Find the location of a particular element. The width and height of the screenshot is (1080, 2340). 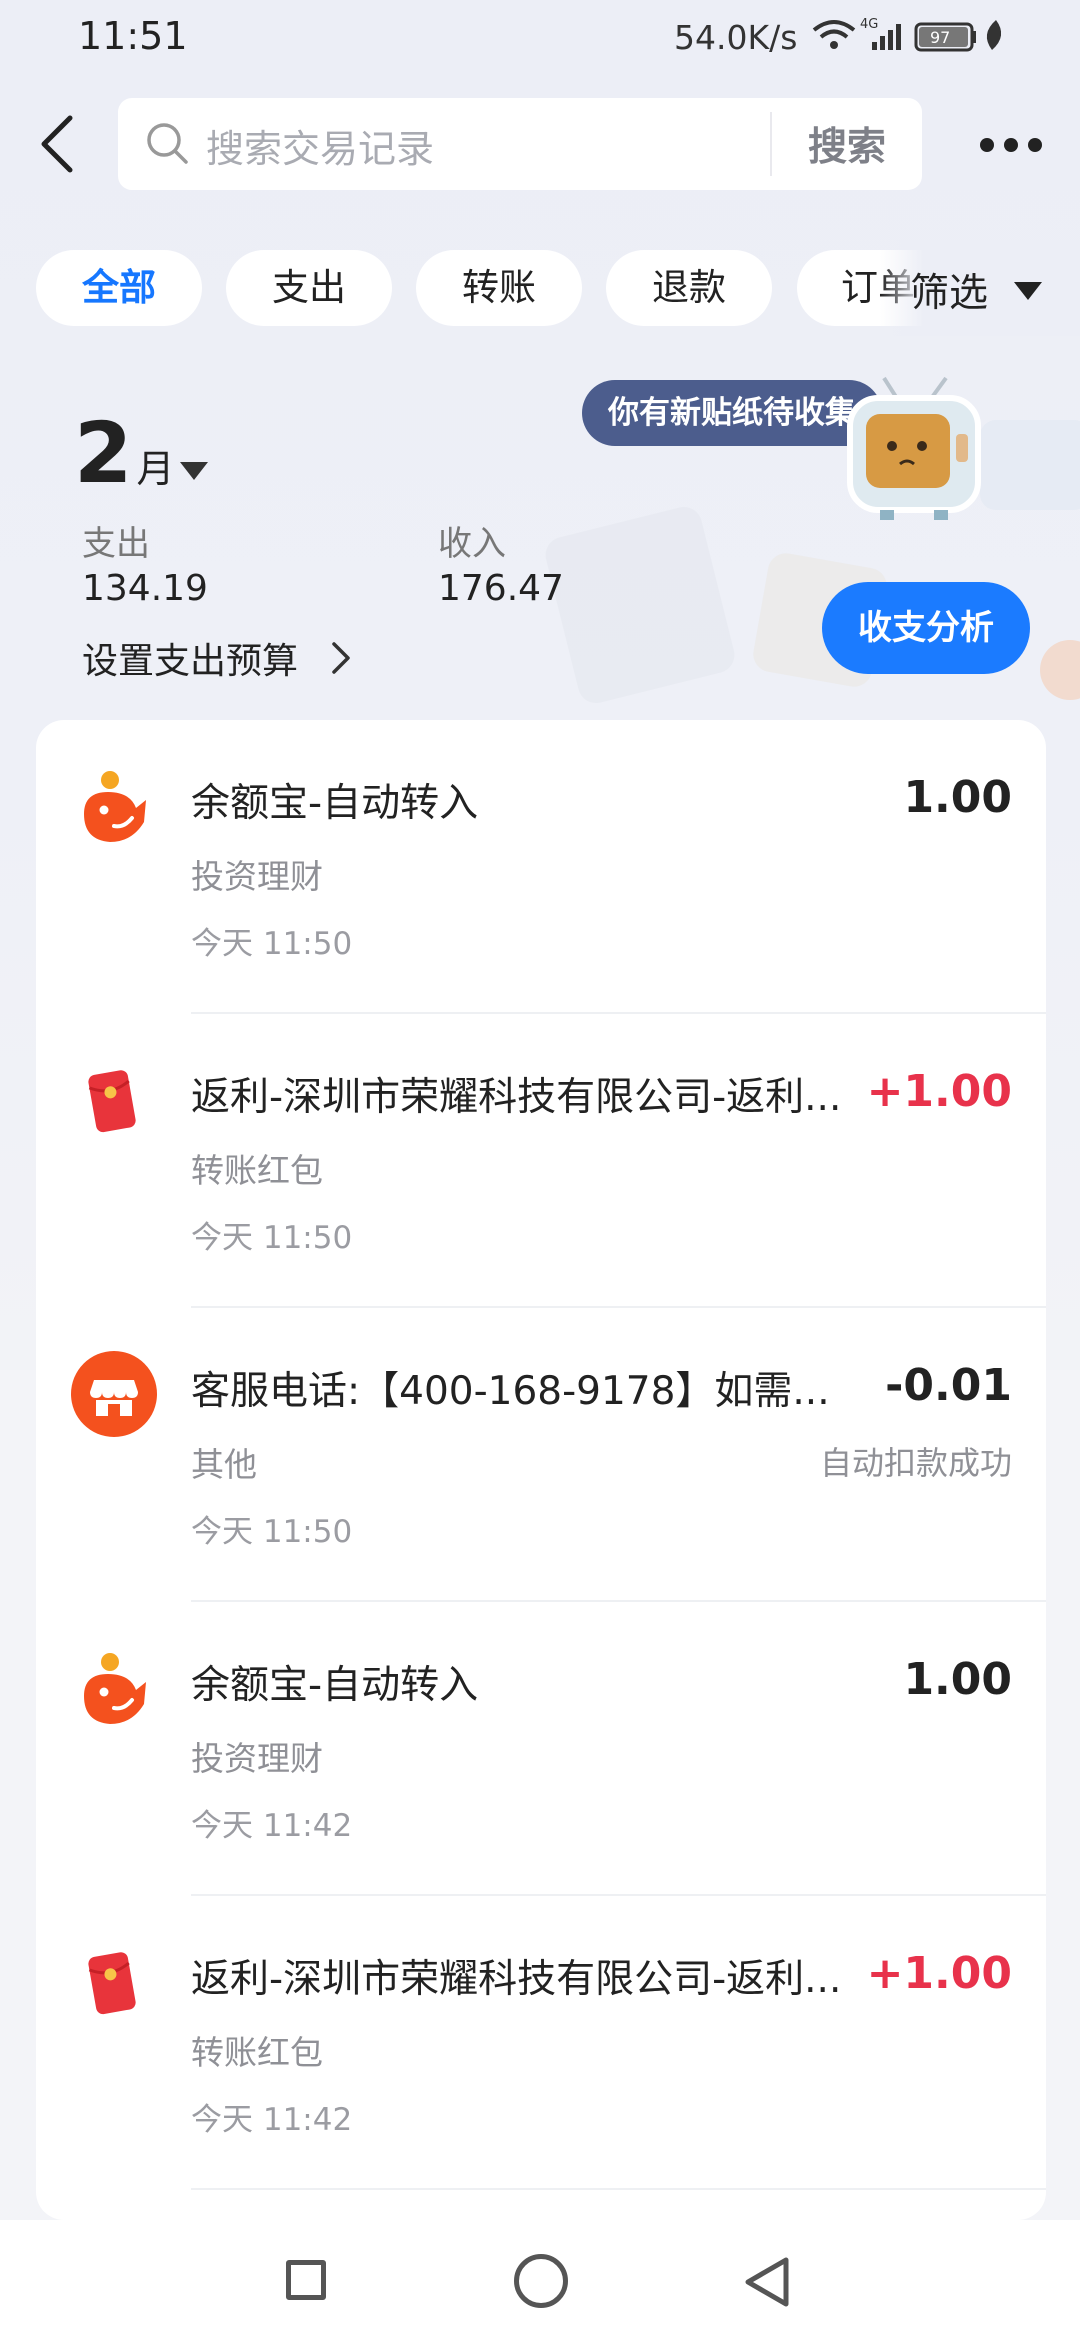

back-icon is located at coordinates (58, 144).